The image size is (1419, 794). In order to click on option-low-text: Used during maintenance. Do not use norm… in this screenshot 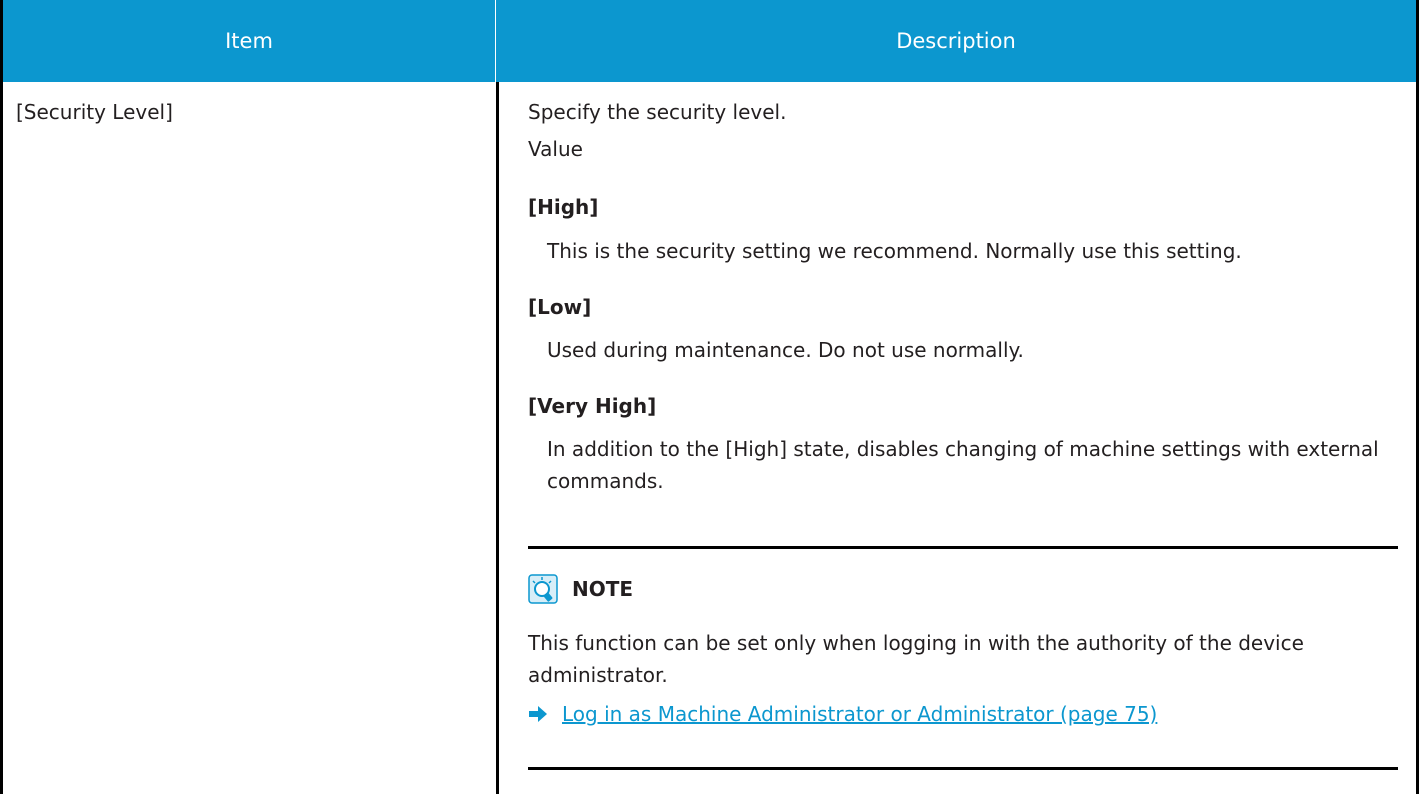, I will do `click(785, 350)`.